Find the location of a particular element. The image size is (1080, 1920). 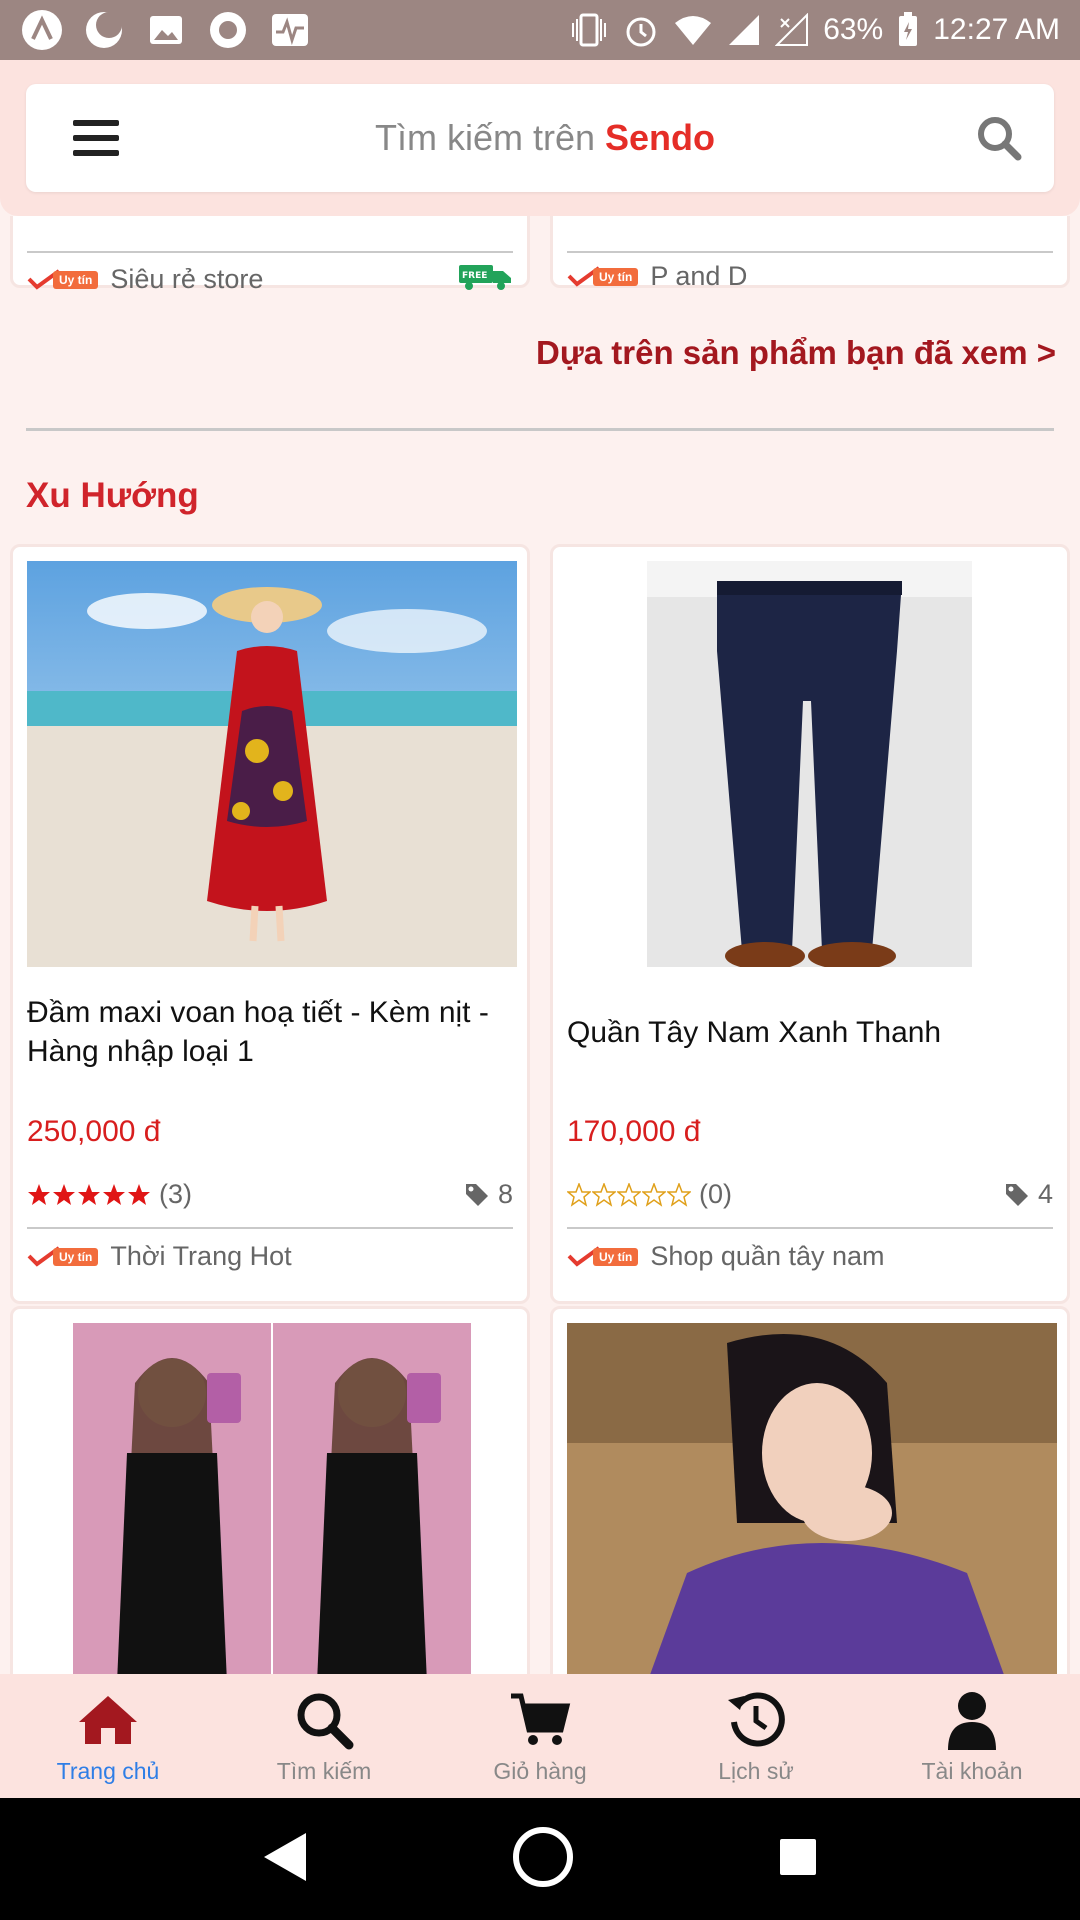

shop-row: Uy tín Thời Trang Hot is located at coordinates (270, 1256).